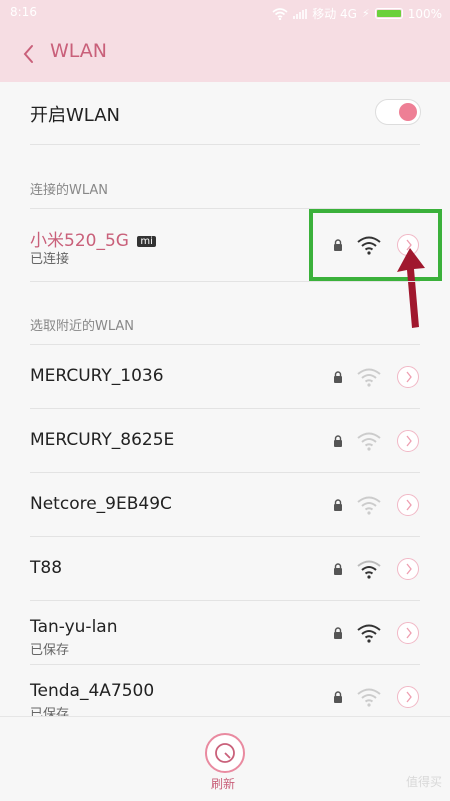  Describe the element at coordinates (365, 13) in the screenshot. I see `charging-icon: ⚡` at that location.